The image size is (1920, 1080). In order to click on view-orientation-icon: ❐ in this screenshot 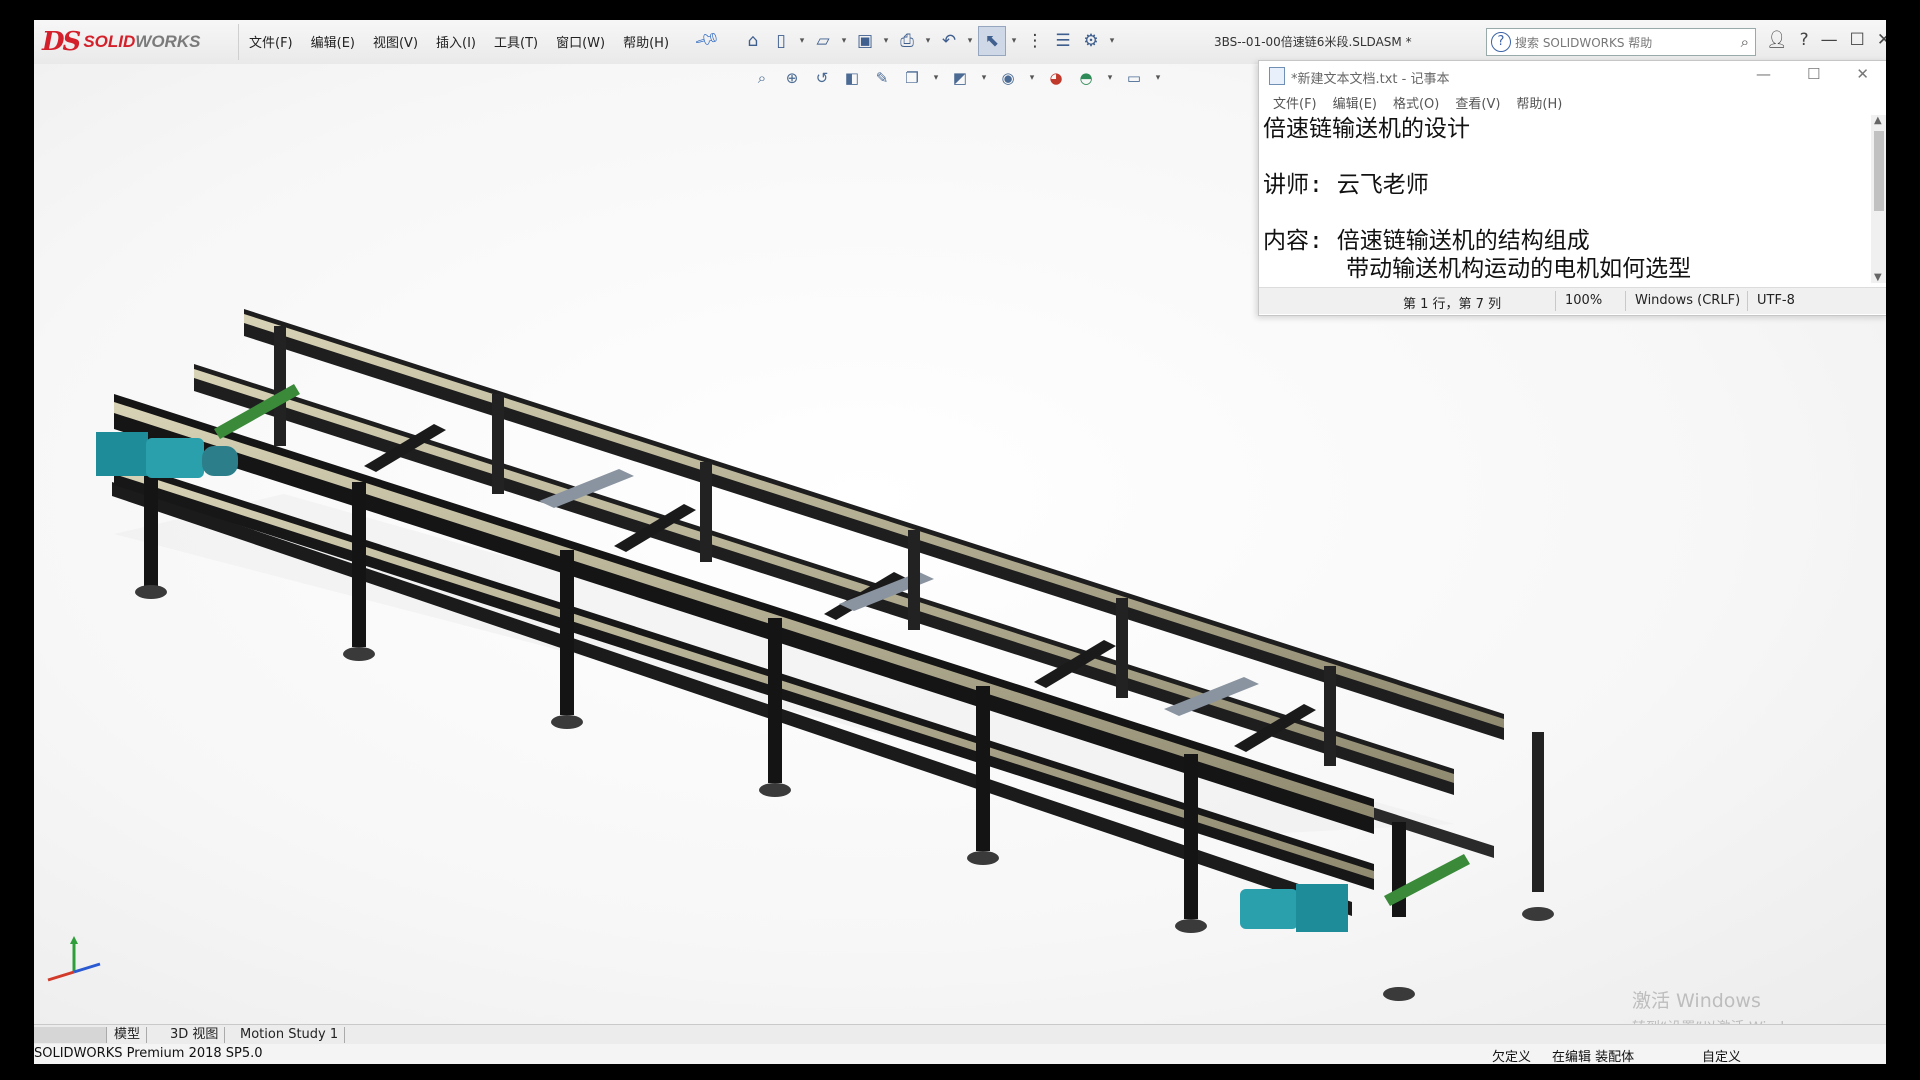, I will do `click(912, 78)`.